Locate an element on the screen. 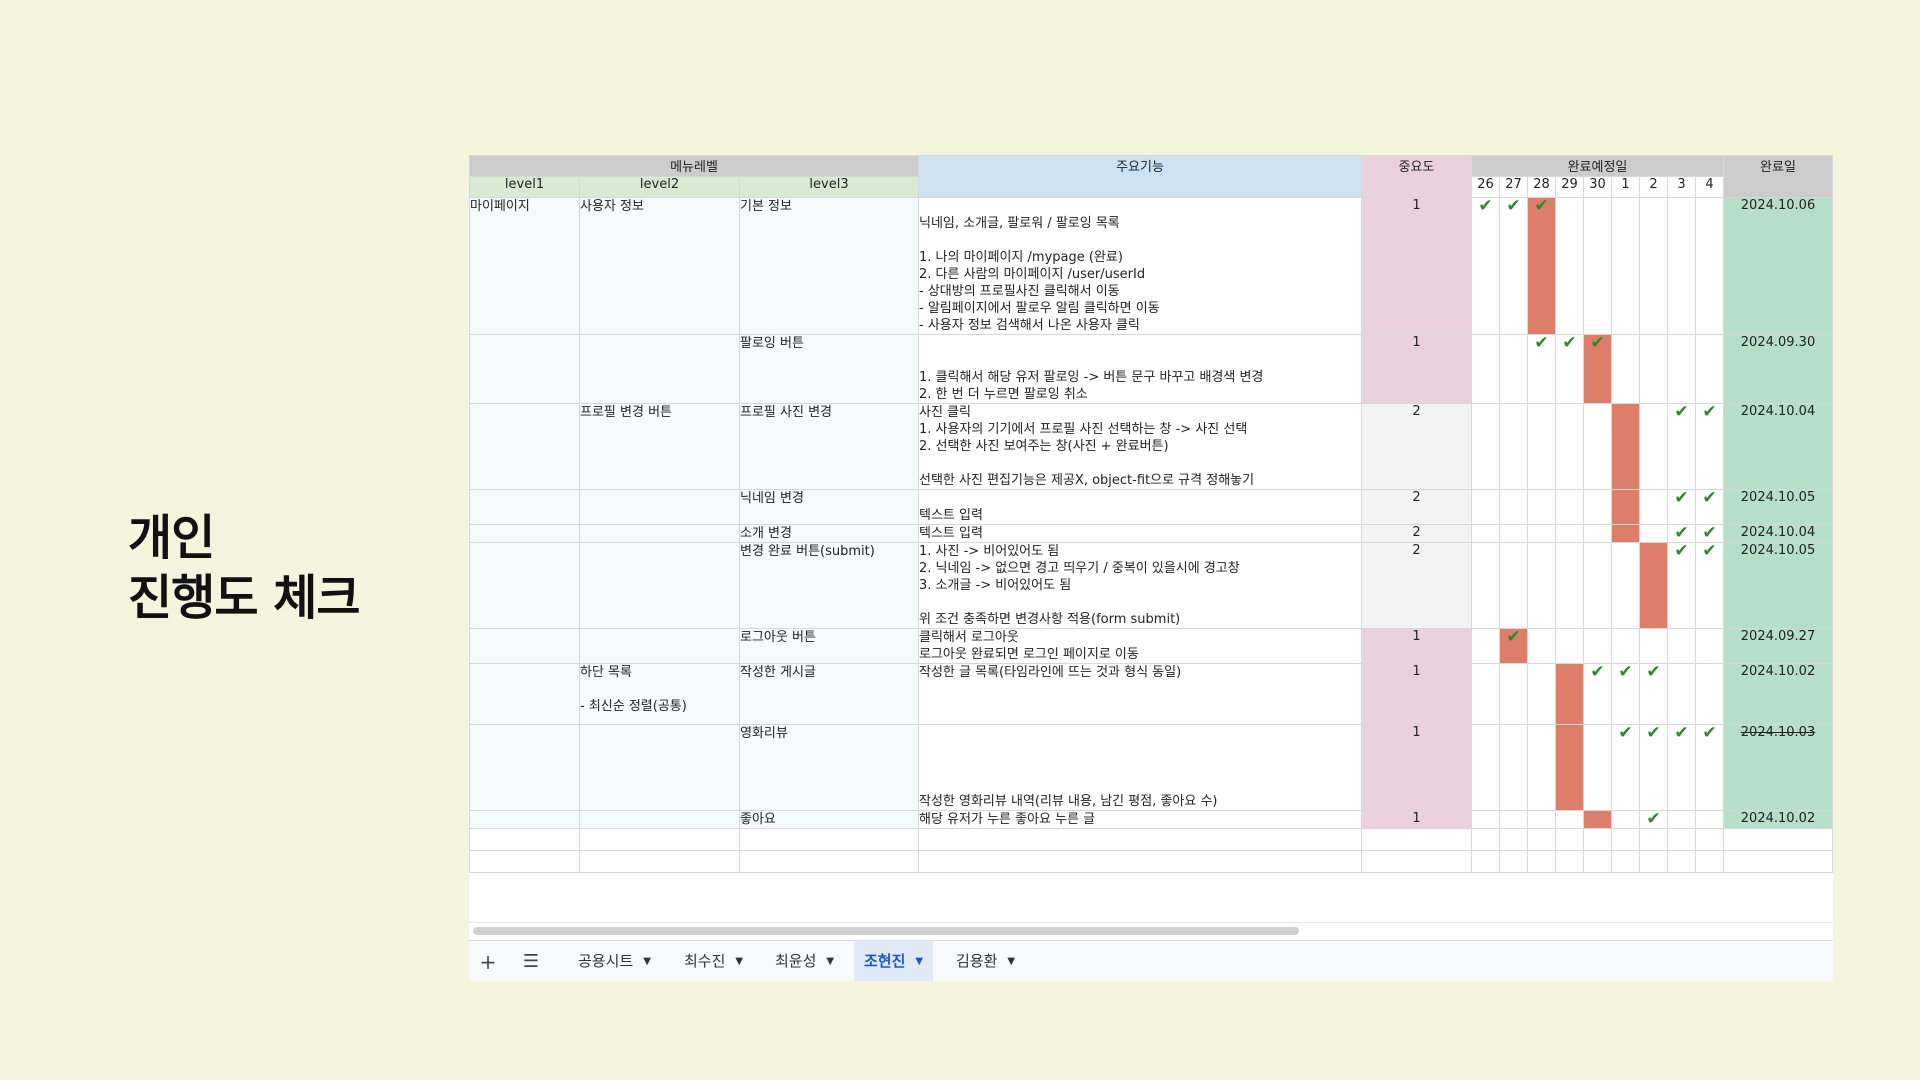 Image resolution: width=1920 pixels, height=1080 pixels. header-menu-level: 메뉴레벨 is located at coordinates (694, 166).